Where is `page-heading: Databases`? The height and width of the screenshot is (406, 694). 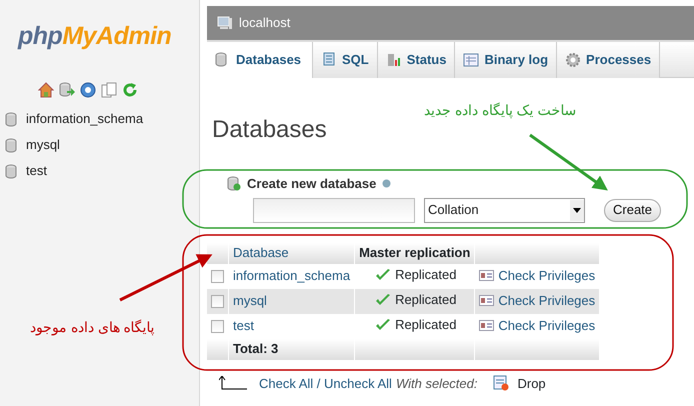 page-heading: Databases is located at coordinates (269, 130).